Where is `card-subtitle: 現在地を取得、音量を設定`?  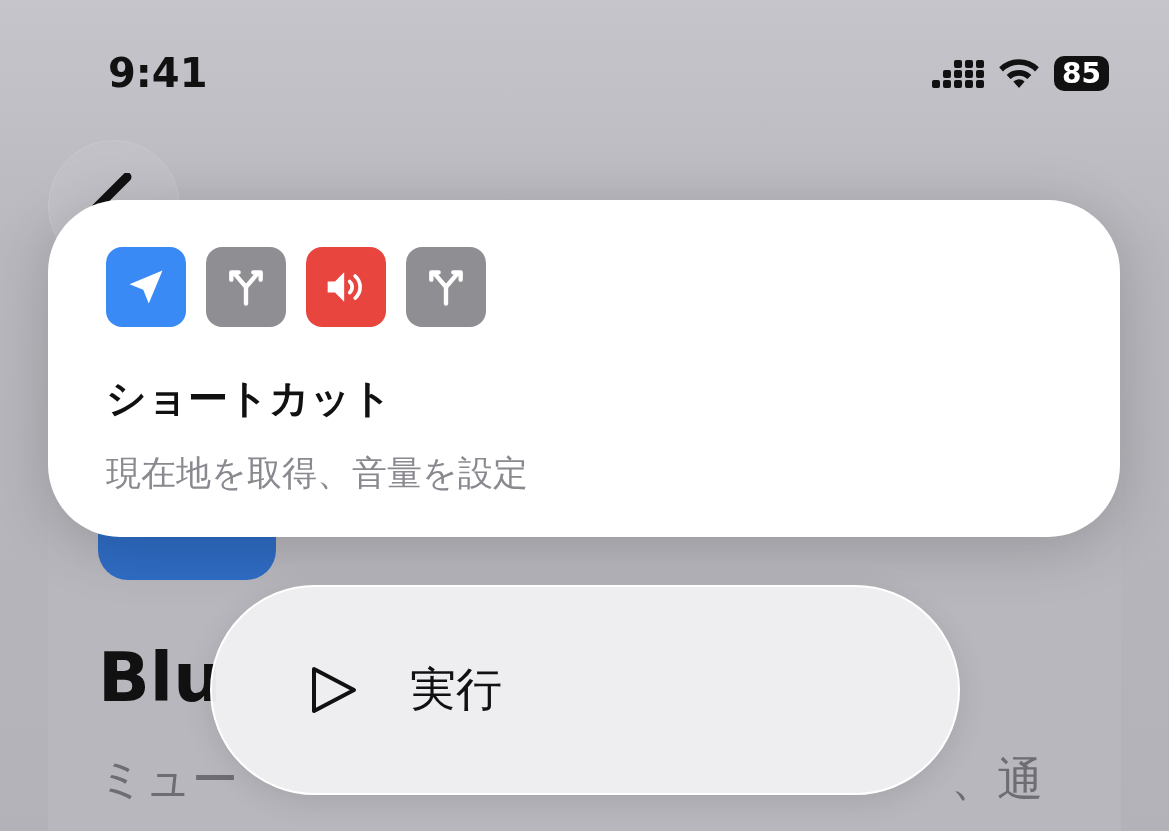
card-subtitle: 現在地を取得、音量を設定 is located at coordinates (317, 473).